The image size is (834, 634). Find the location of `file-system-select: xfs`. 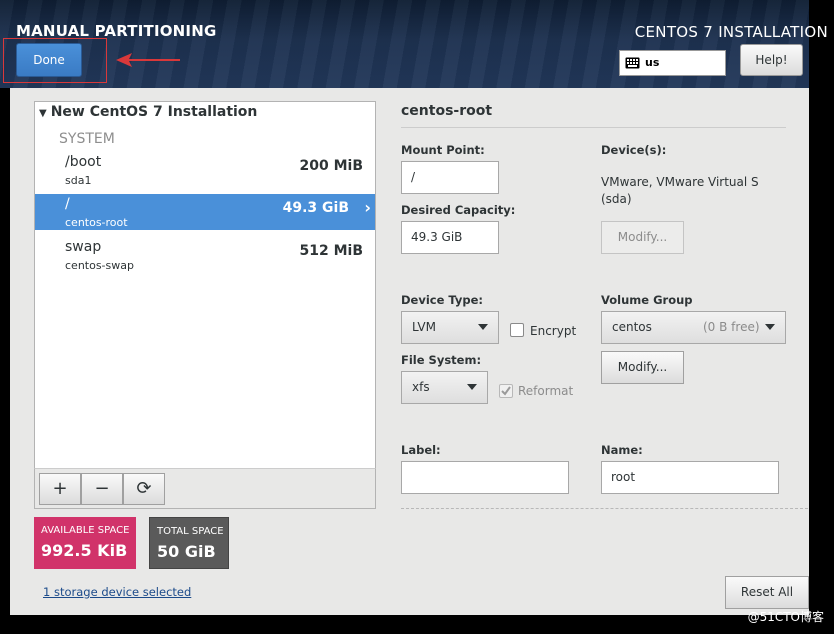

file-system-select: xfs is located at coordinates (444, 387).